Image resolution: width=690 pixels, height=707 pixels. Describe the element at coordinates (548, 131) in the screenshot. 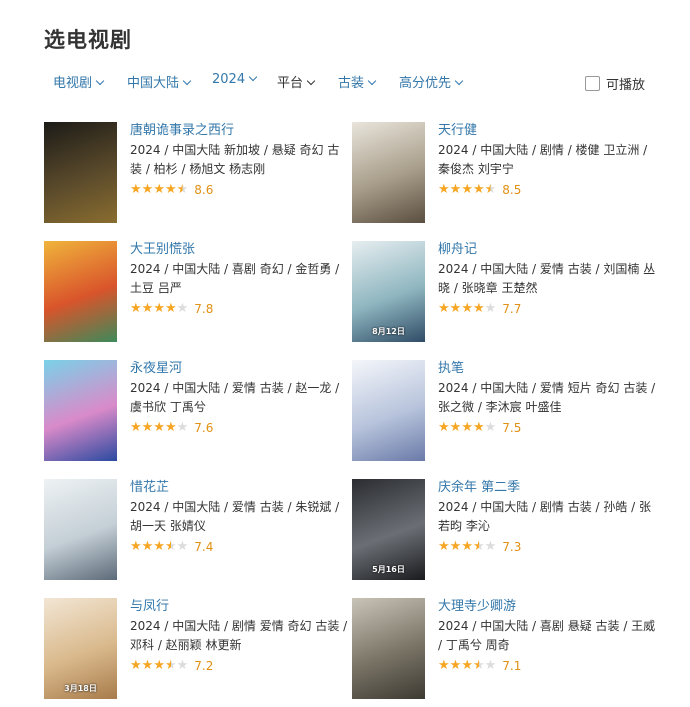

I see `show-title-link: 天行健` at that location.